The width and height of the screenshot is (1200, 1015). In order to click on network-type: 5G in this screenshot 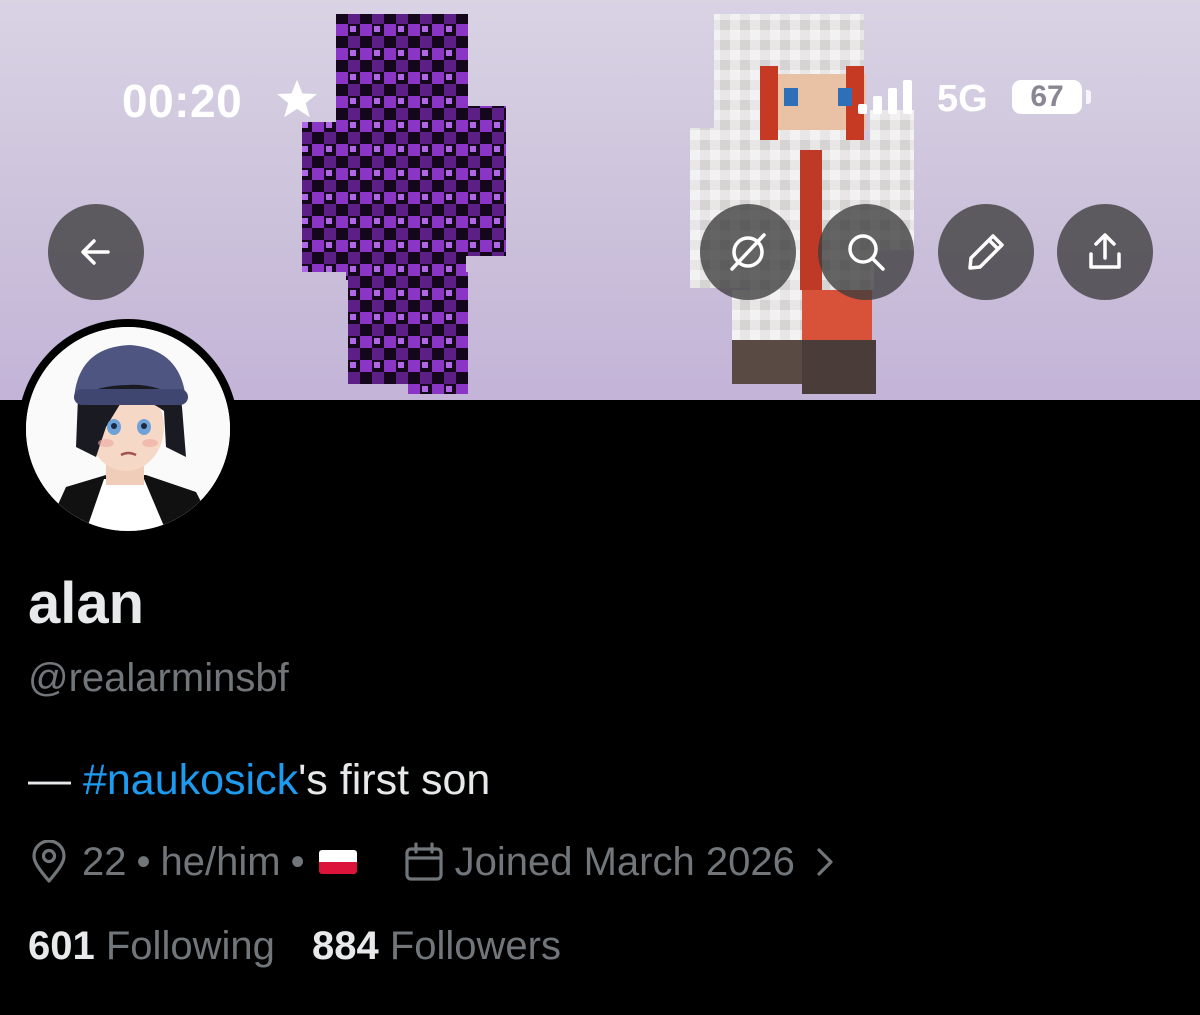, I will do `click(962, 99)`.